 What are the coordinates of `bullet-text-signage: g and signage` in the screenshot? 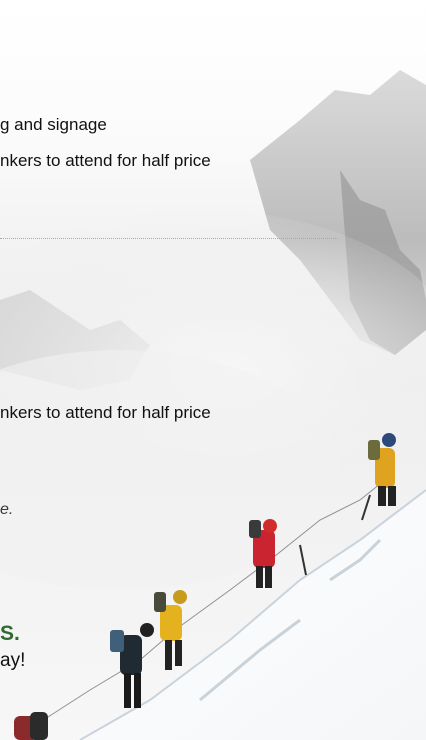 It's located at (53, 124).